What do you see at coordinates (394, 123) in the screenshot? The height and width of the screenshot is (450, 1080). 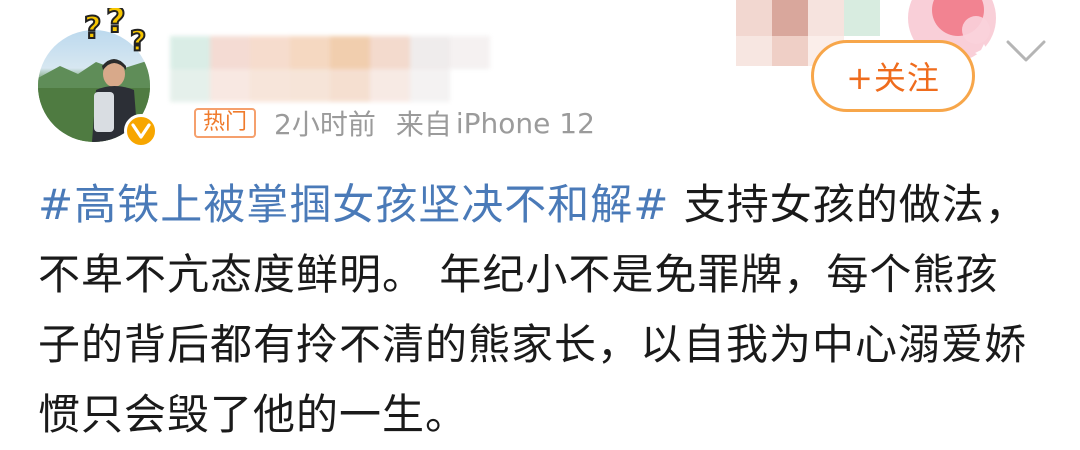 I see `post-meta: 热门 2小时前 来自 iPhone 12` at bounding box center [394, 123].